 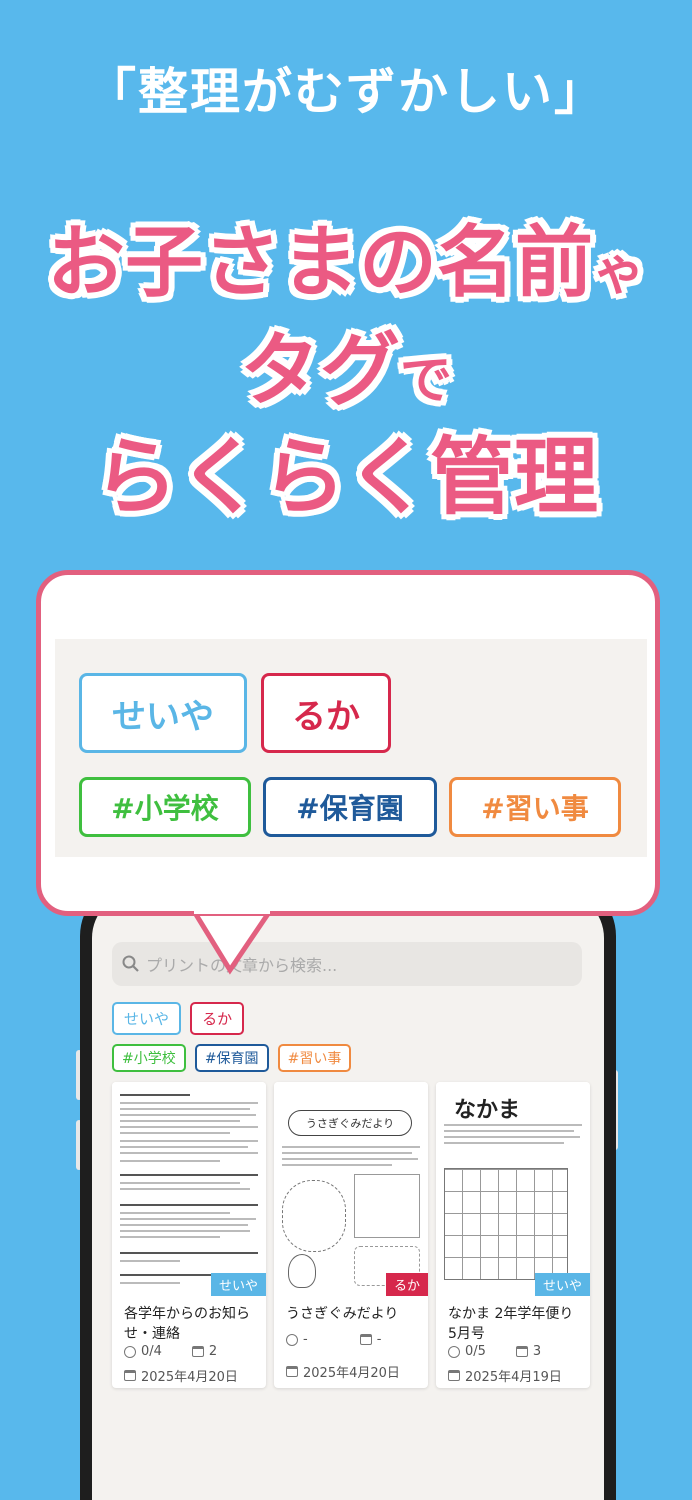 What do you see at coordinates (302, 1271) in the screenshot?
I see `rabbit-illustration` at bounding box center [302, 1271].